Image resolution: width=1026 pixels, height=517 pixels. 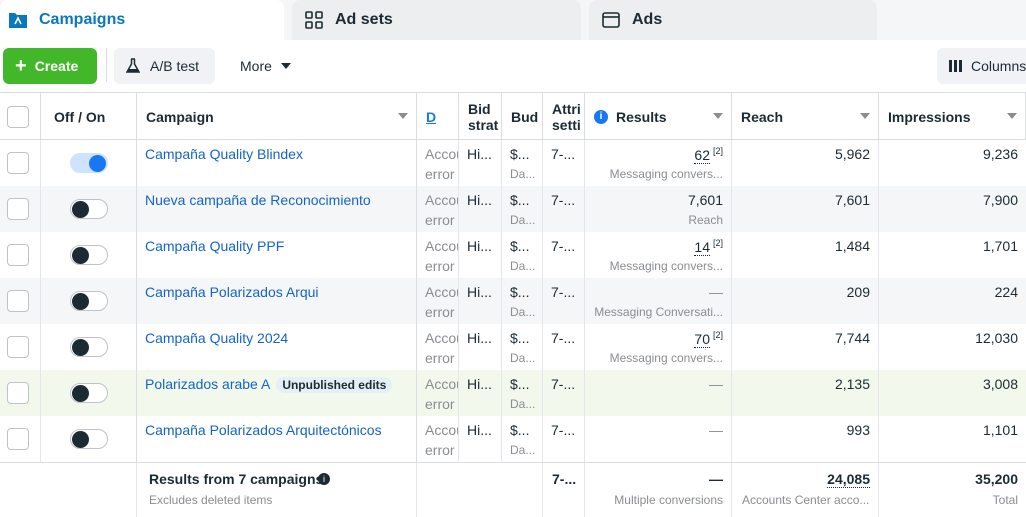 I want to click on campaign-name-link: Campaña Quality PPF, so click(x=214, y=246).